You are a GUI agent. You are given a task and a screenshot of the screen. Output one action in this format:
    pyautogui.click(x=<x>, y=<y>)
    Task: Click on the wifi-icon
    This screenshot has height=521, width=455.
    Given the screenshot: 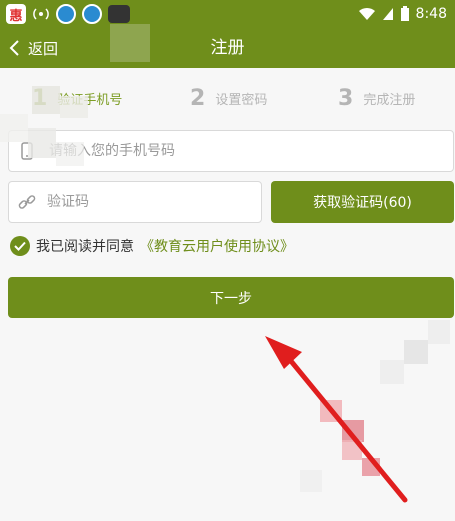 What is the action you would take?
    pyautogui.click(x=366, y=13)
    